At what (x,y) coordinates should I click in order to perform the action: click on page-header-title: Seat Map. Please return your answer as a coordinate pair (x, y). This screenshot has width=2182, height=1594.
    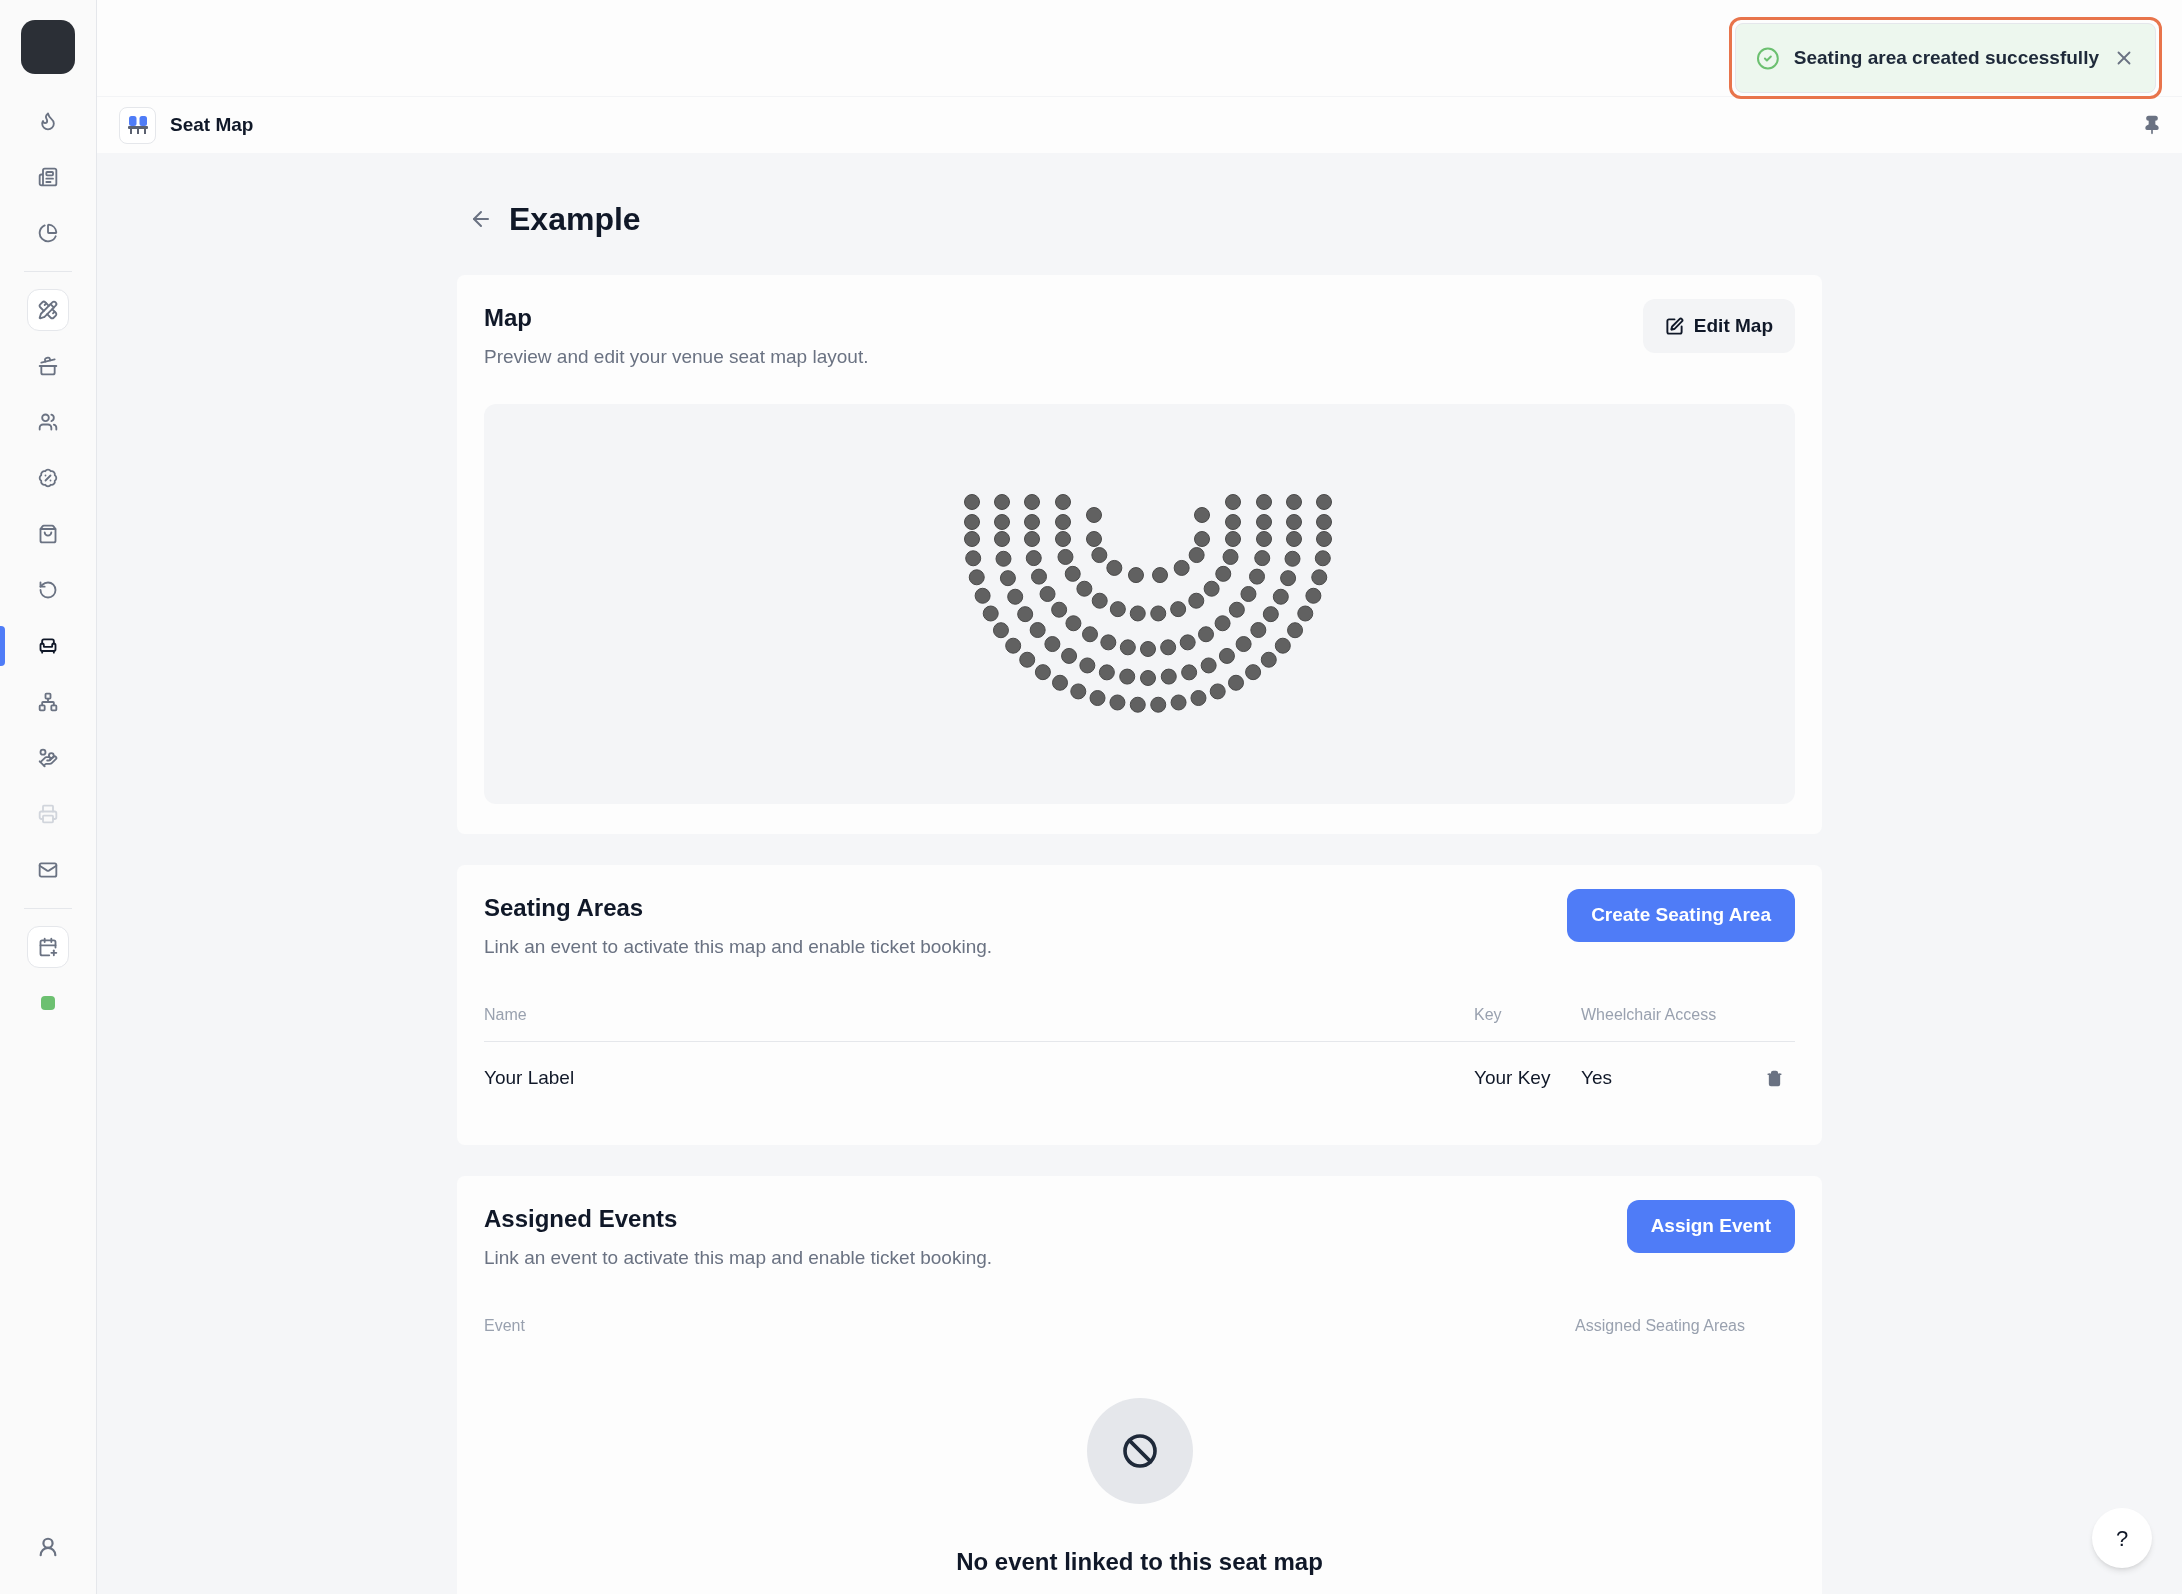
    Looking at the image, I should click on (212, 124).